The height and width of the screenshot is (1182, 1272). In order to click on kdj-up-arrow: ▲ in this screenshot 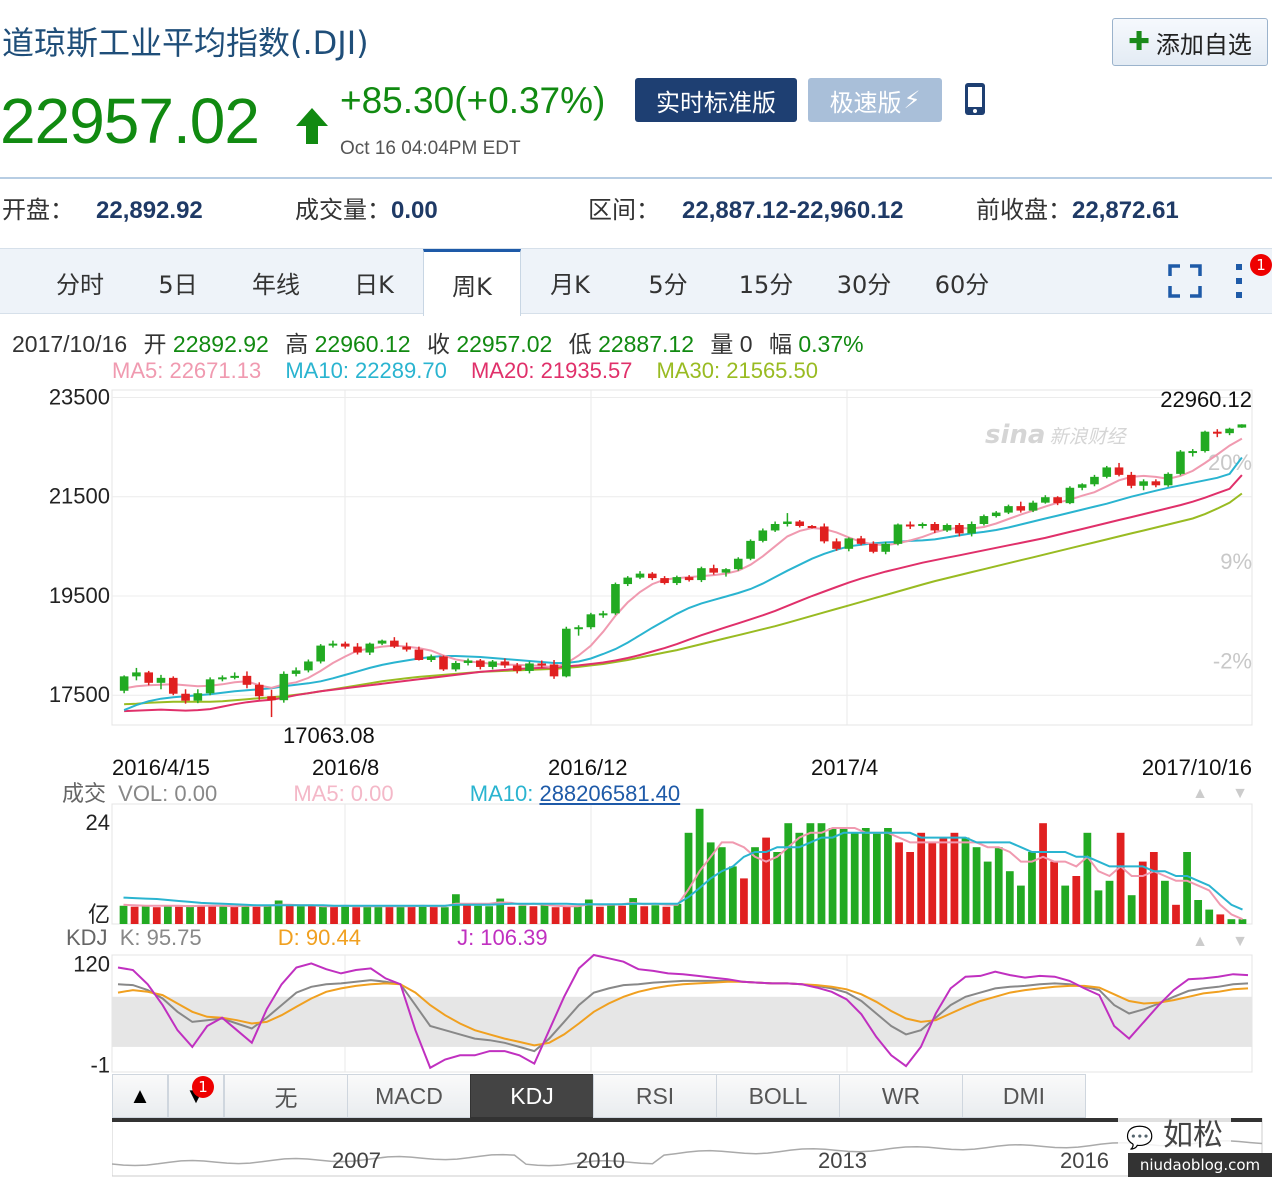, I will do `click(1200, 941)`.